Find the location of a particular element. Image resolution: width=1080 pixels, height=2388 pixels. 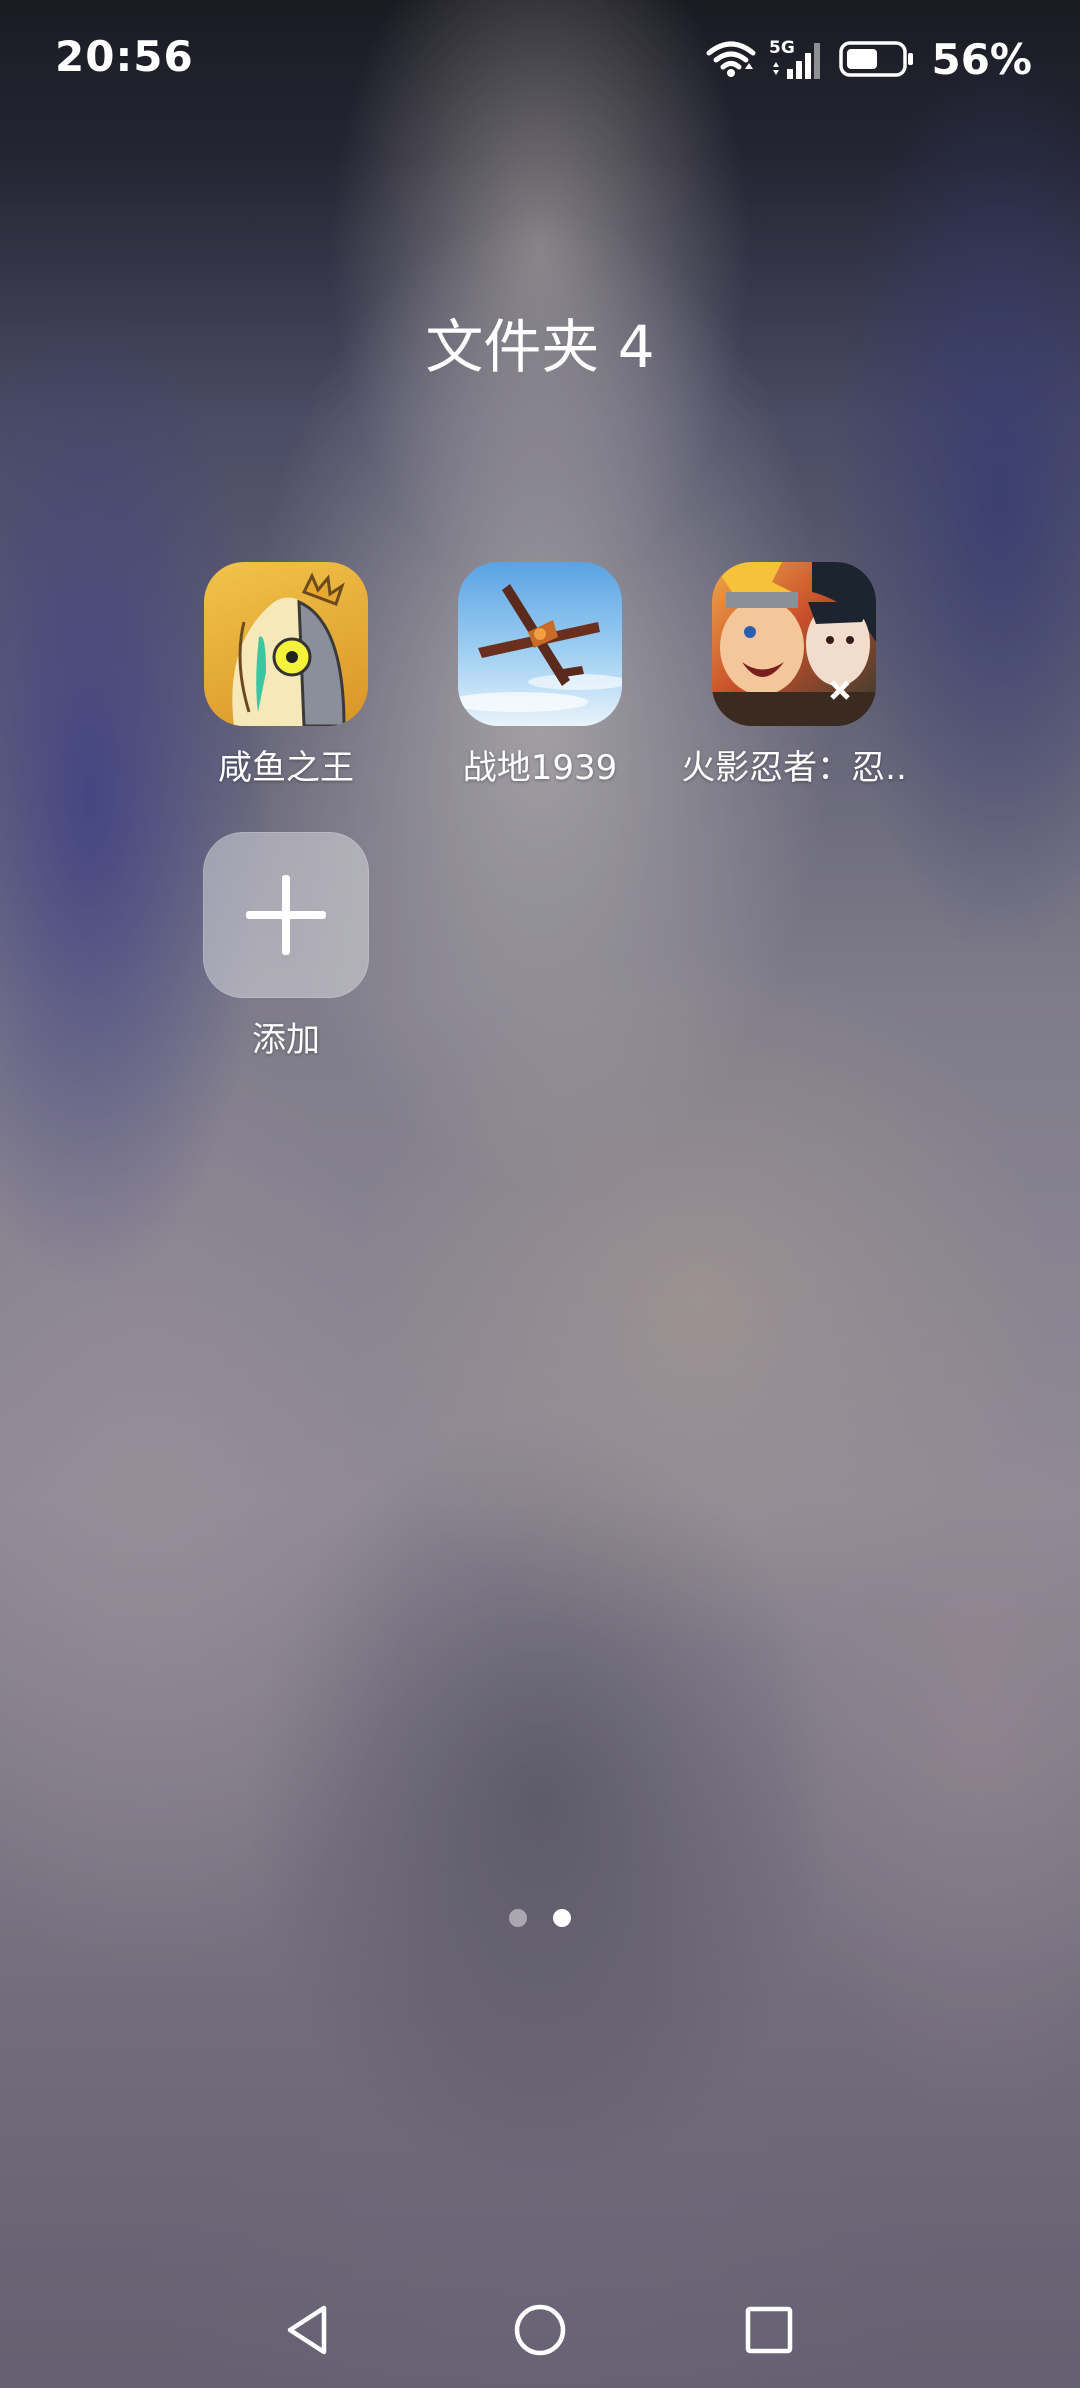

app-battlefield-1939: 战地1939 is located at coordinates (540, 675).